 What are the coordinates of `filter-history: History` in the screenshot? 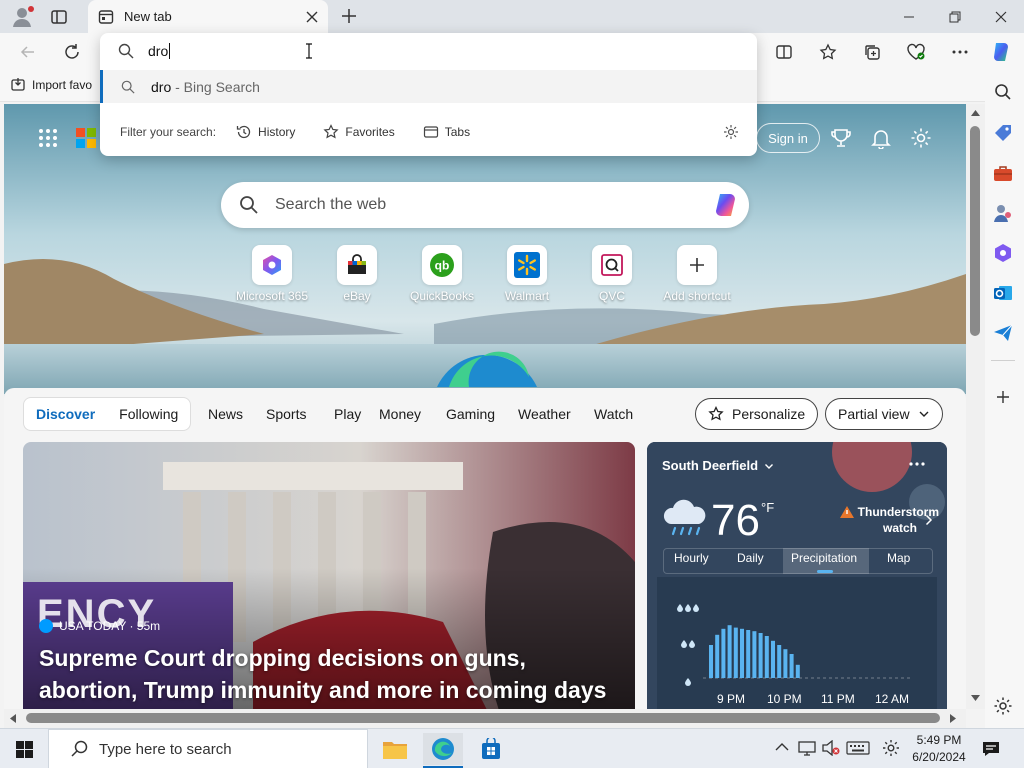 It's located at (265, 132).